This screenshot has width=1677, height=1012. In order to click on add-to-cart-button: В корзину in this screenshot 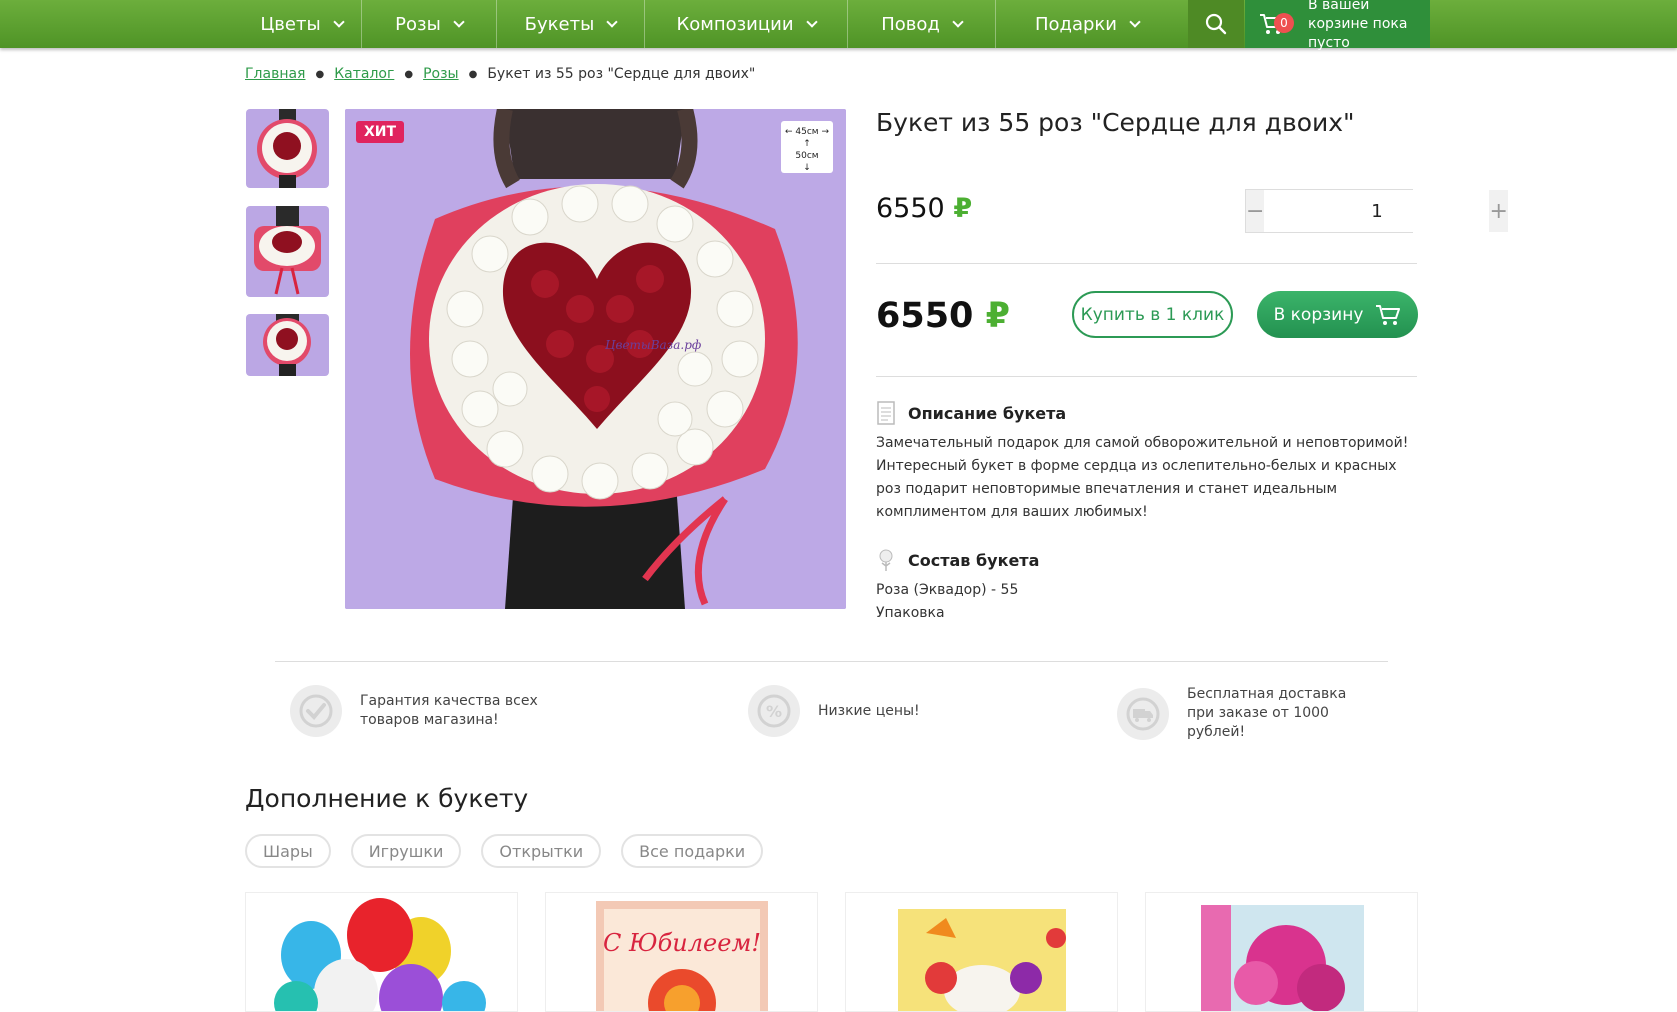, I will do `click(1337, 314)`.